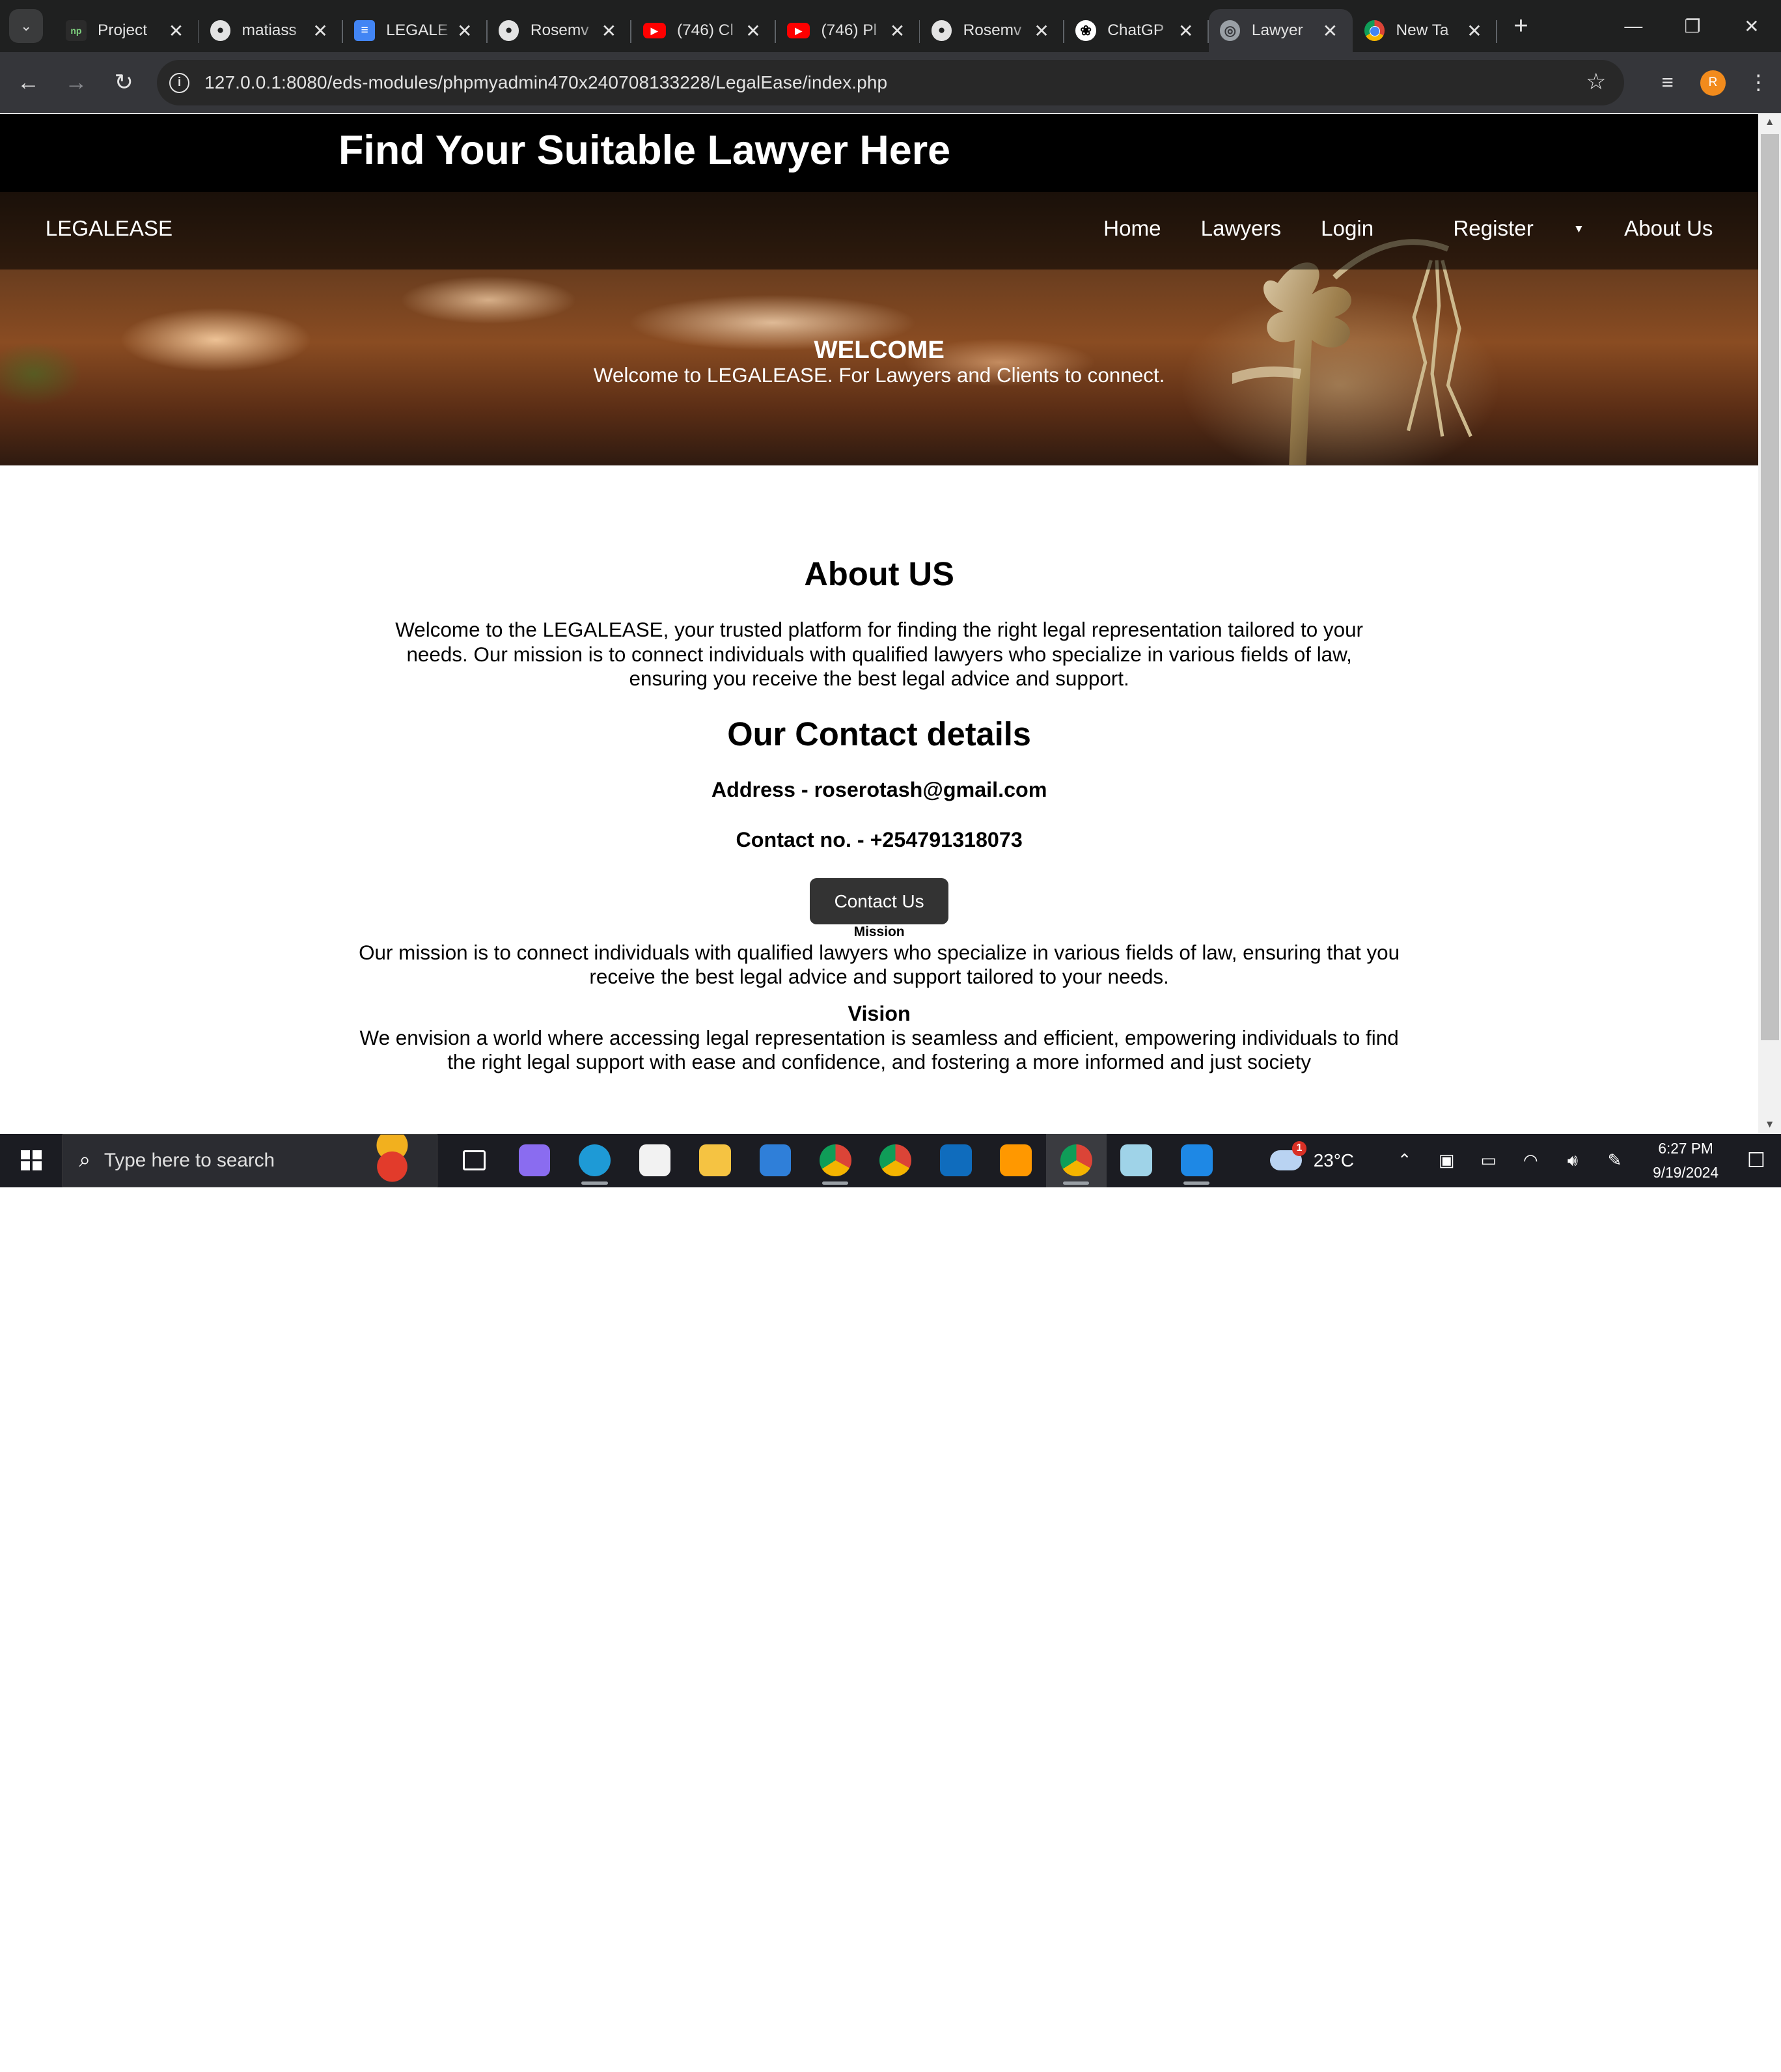 Image resolution: width=1781 pixels, height=2072 pixels. I want to click on vscode-icon, so click(1196, 1160).